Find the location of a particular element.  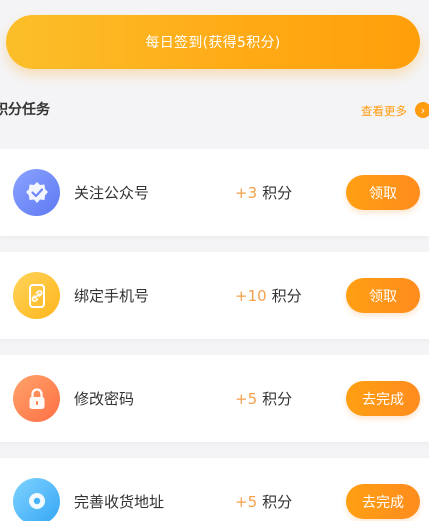

daily-signin-button: 每日签到(获得5积分) is located at coordinates (213, 42).